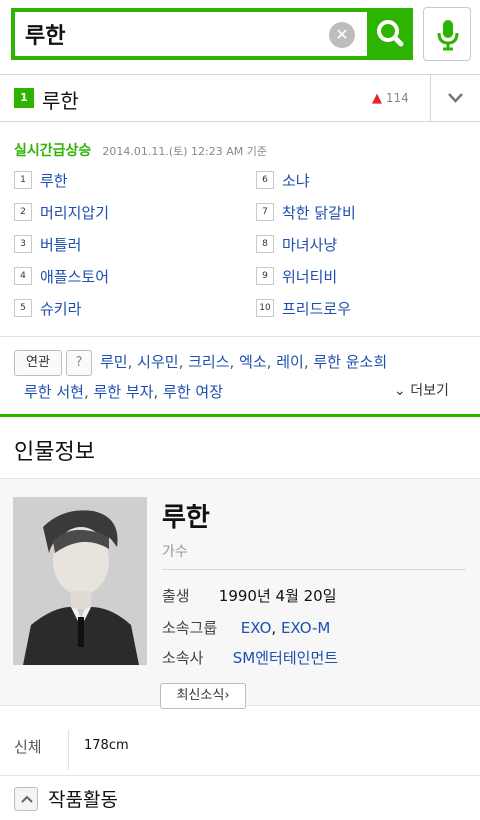 This screenshot has width=480, height=820. I want to click on rank-number: 1, so click(23, 180).